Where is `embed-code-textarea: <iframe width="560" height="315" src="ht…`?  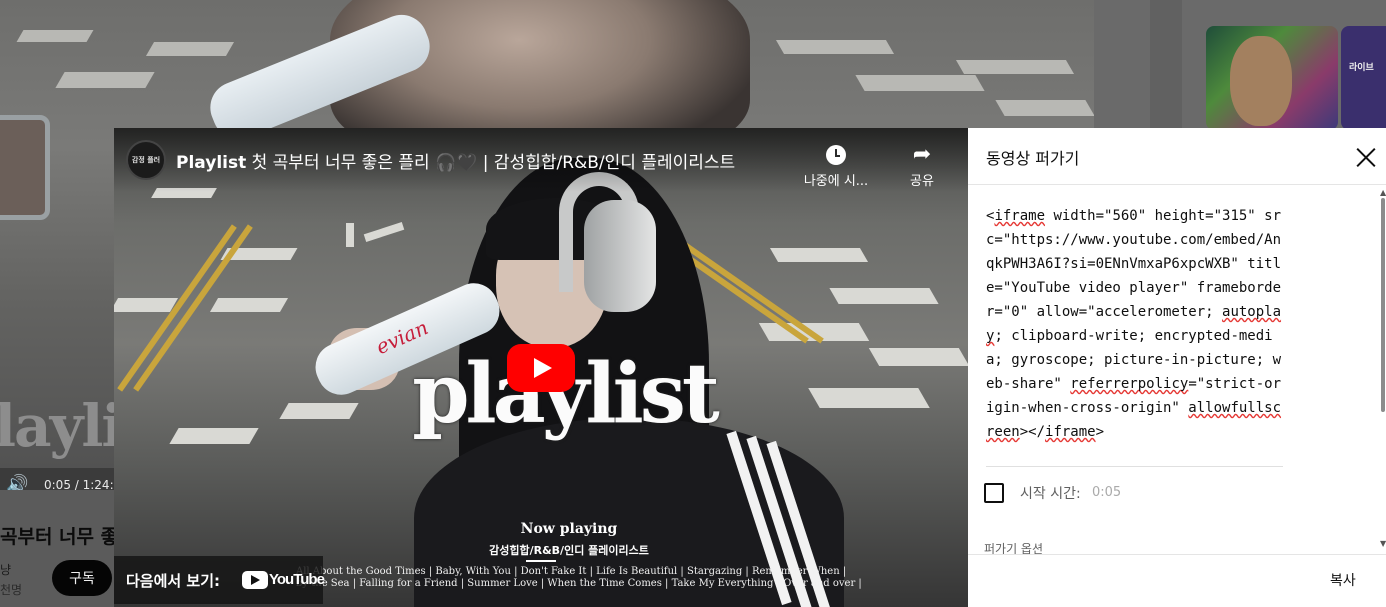
embed-code-textarea: <iframe width="560" height="315" src="ht… is located at coordinates (1136, 335).